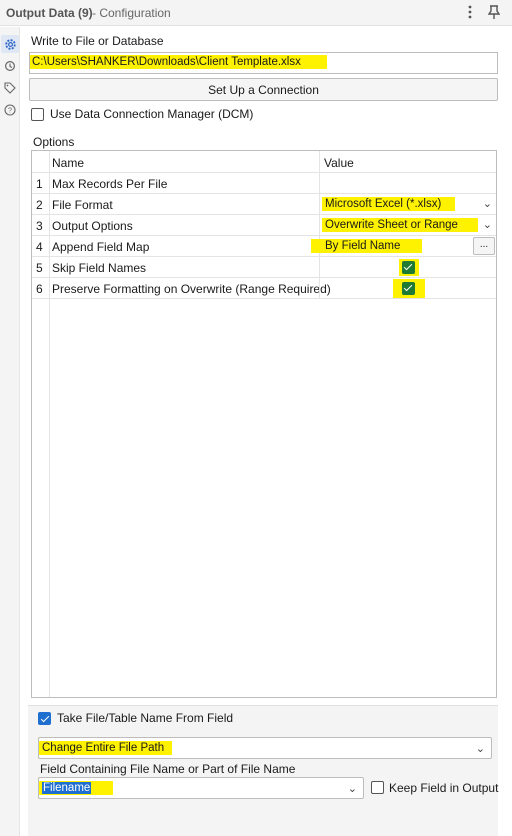 Image resolution: width=512 pixels, height=836 pixels. What do you see at coordinates (39, 289) in the screenshot?
I see `row-number: 6` at bounding box center [39, 289].